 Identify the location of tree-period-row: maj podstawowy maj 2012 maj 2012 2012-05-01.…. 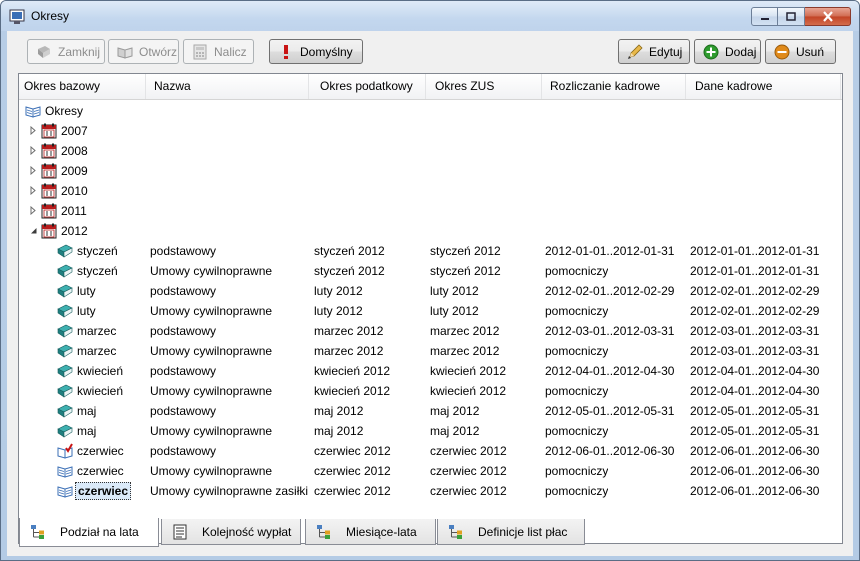
(430, 411).